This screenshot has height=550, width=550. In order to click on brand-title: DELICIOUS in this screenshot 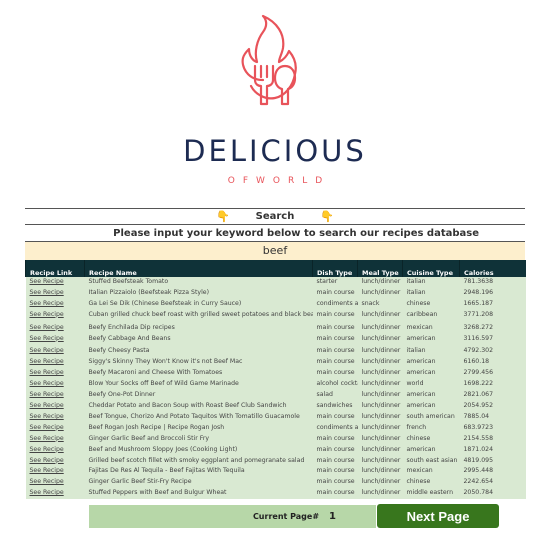, I will do `click(275, 151)`.